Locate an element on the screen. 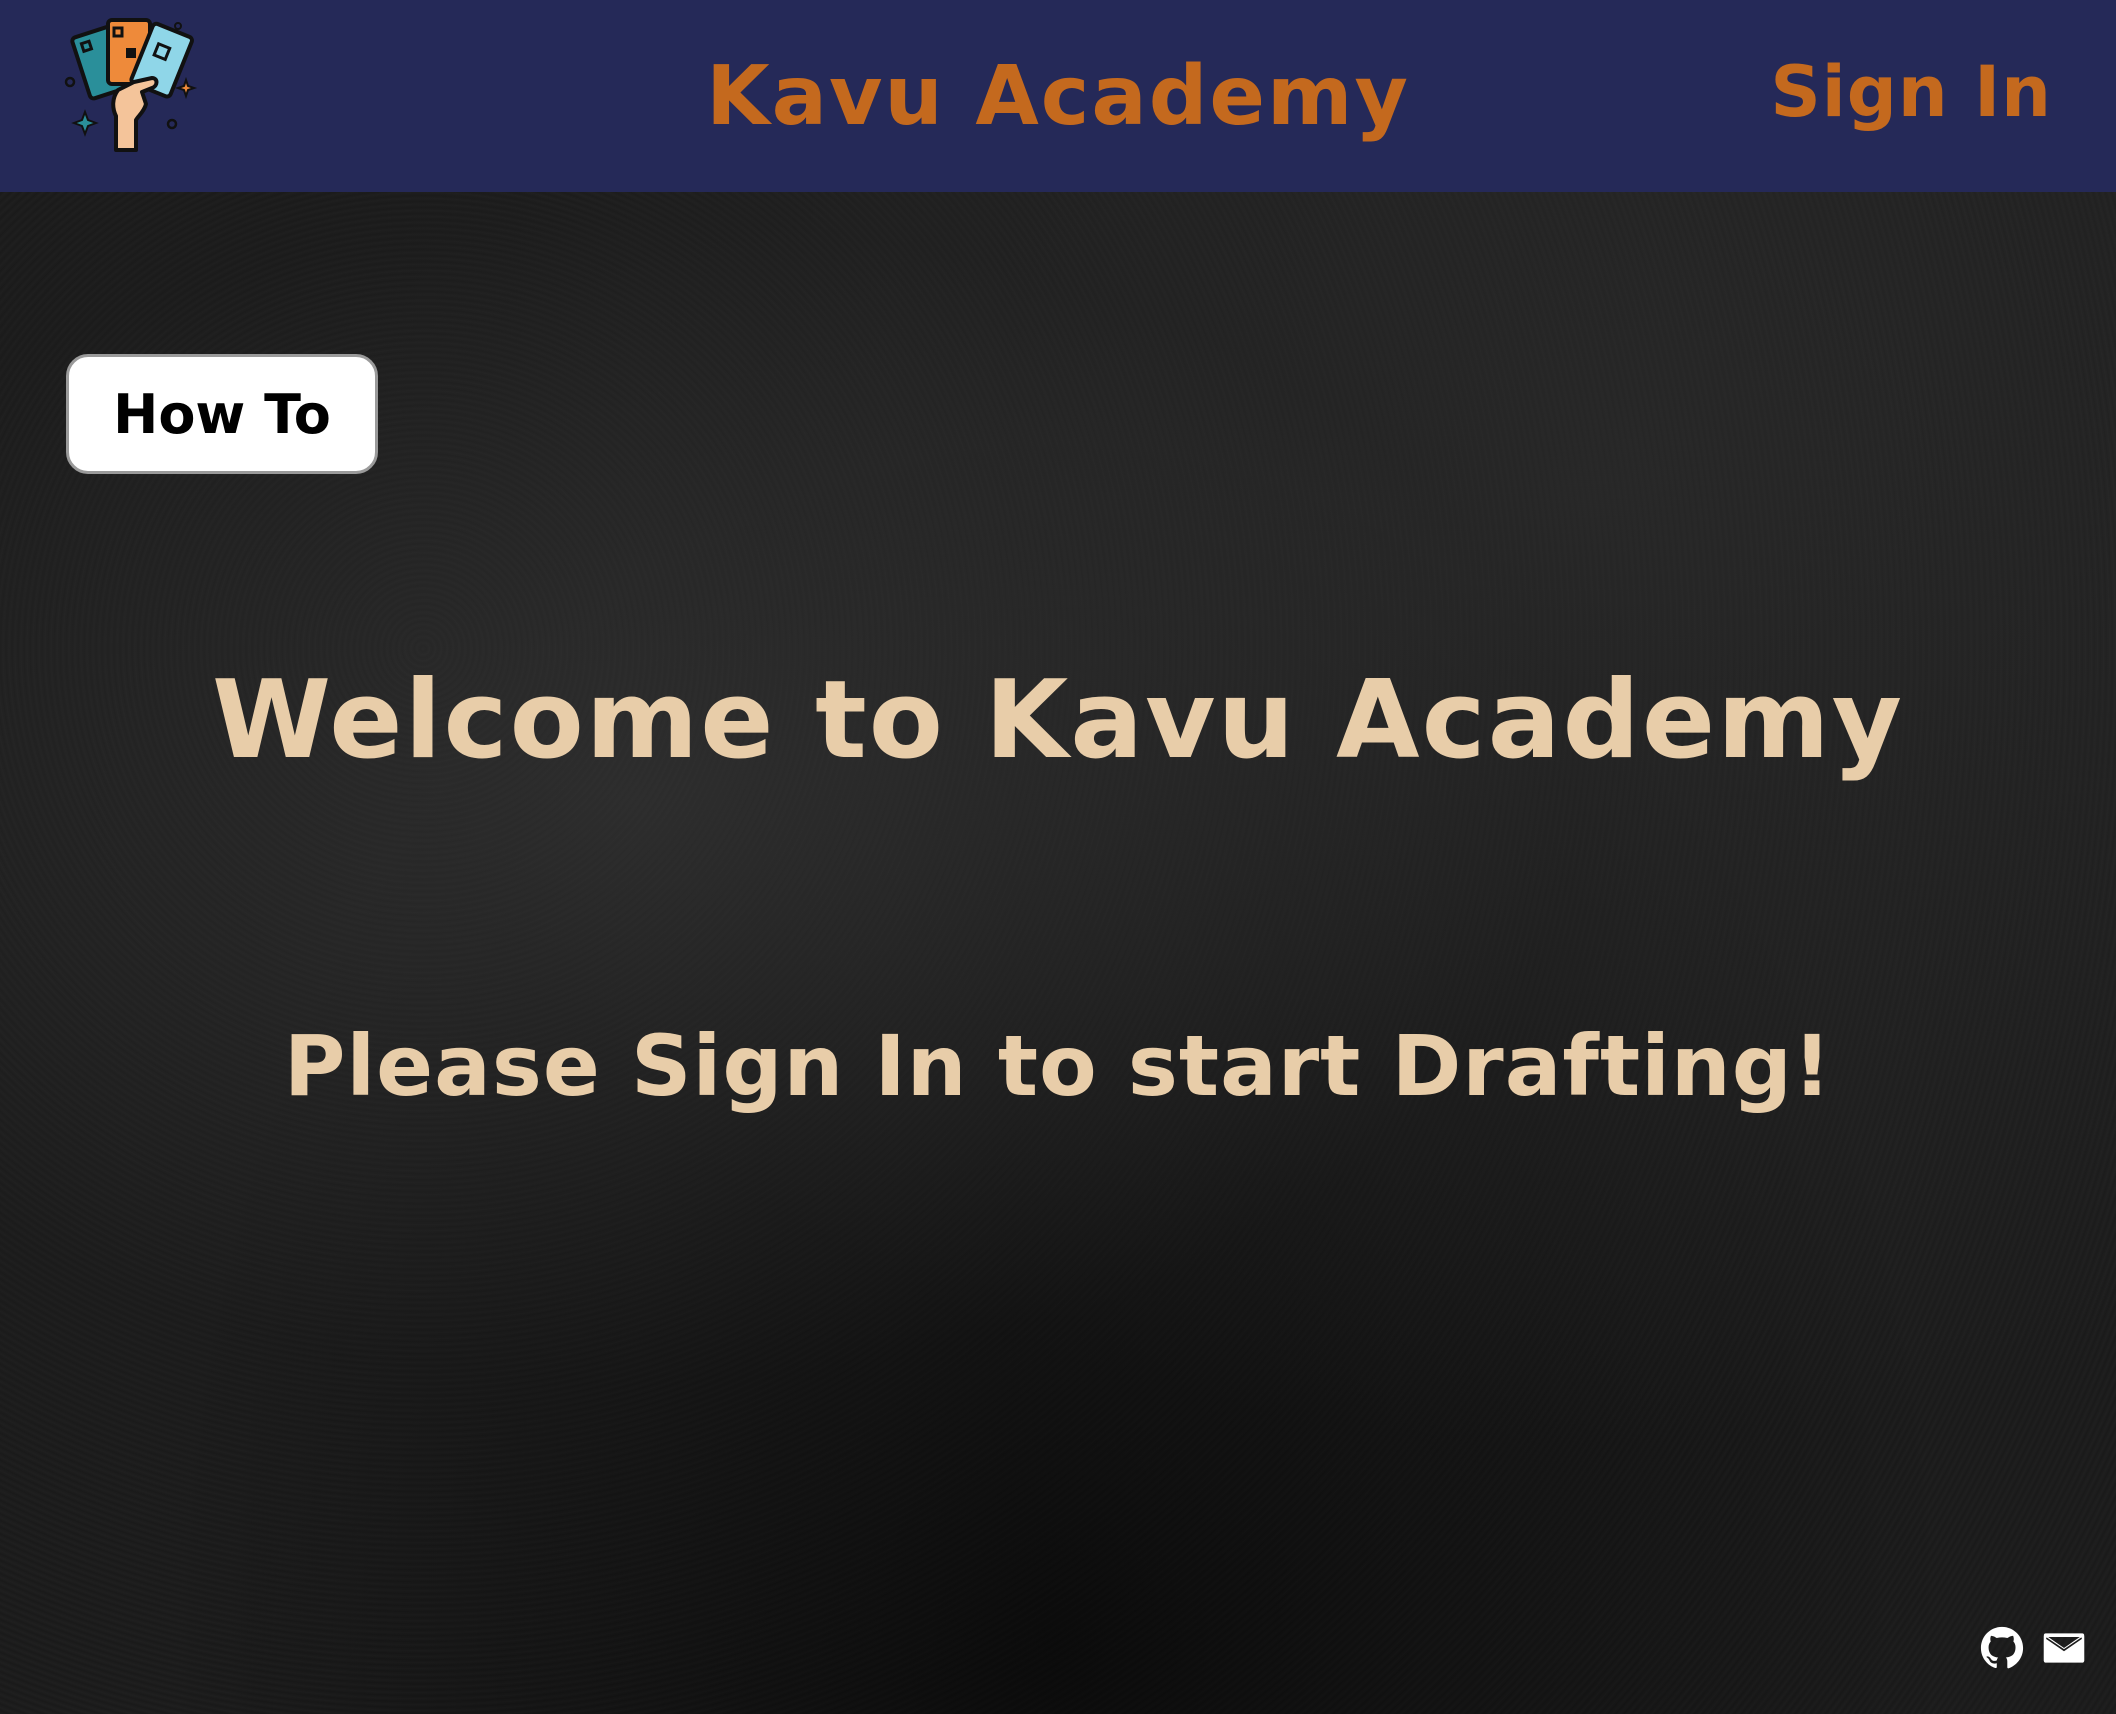 Image resolution: width=2116 pixels, height=1714 pixels. footer-links is located at coordinates (2033, 1648).